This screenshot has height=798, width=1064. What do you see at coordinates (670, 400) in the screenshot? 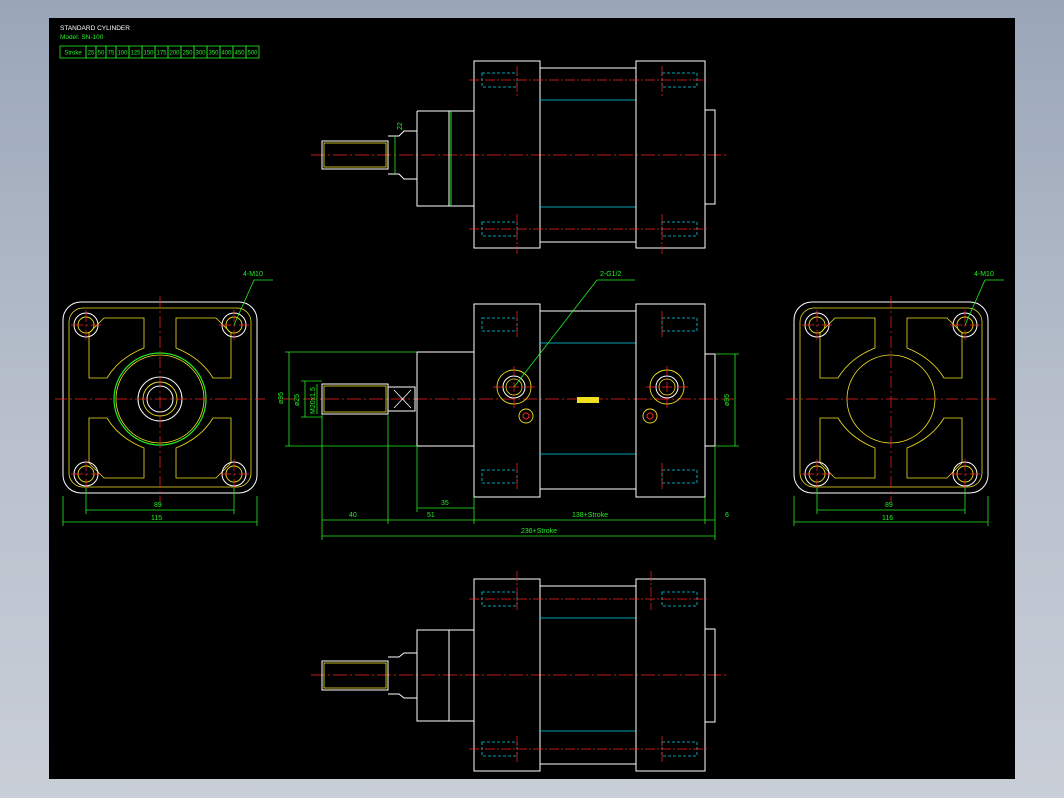
I see `front-end-block` at bounding box center [670, 400].